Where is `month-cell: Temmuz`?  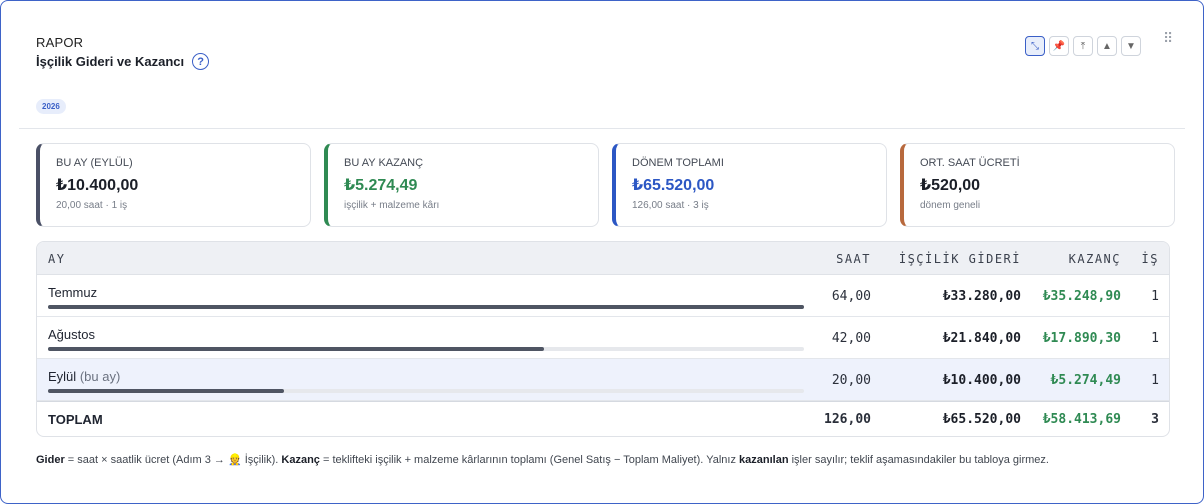 month-cell: Temmuz is located at coordinates (72, 292).